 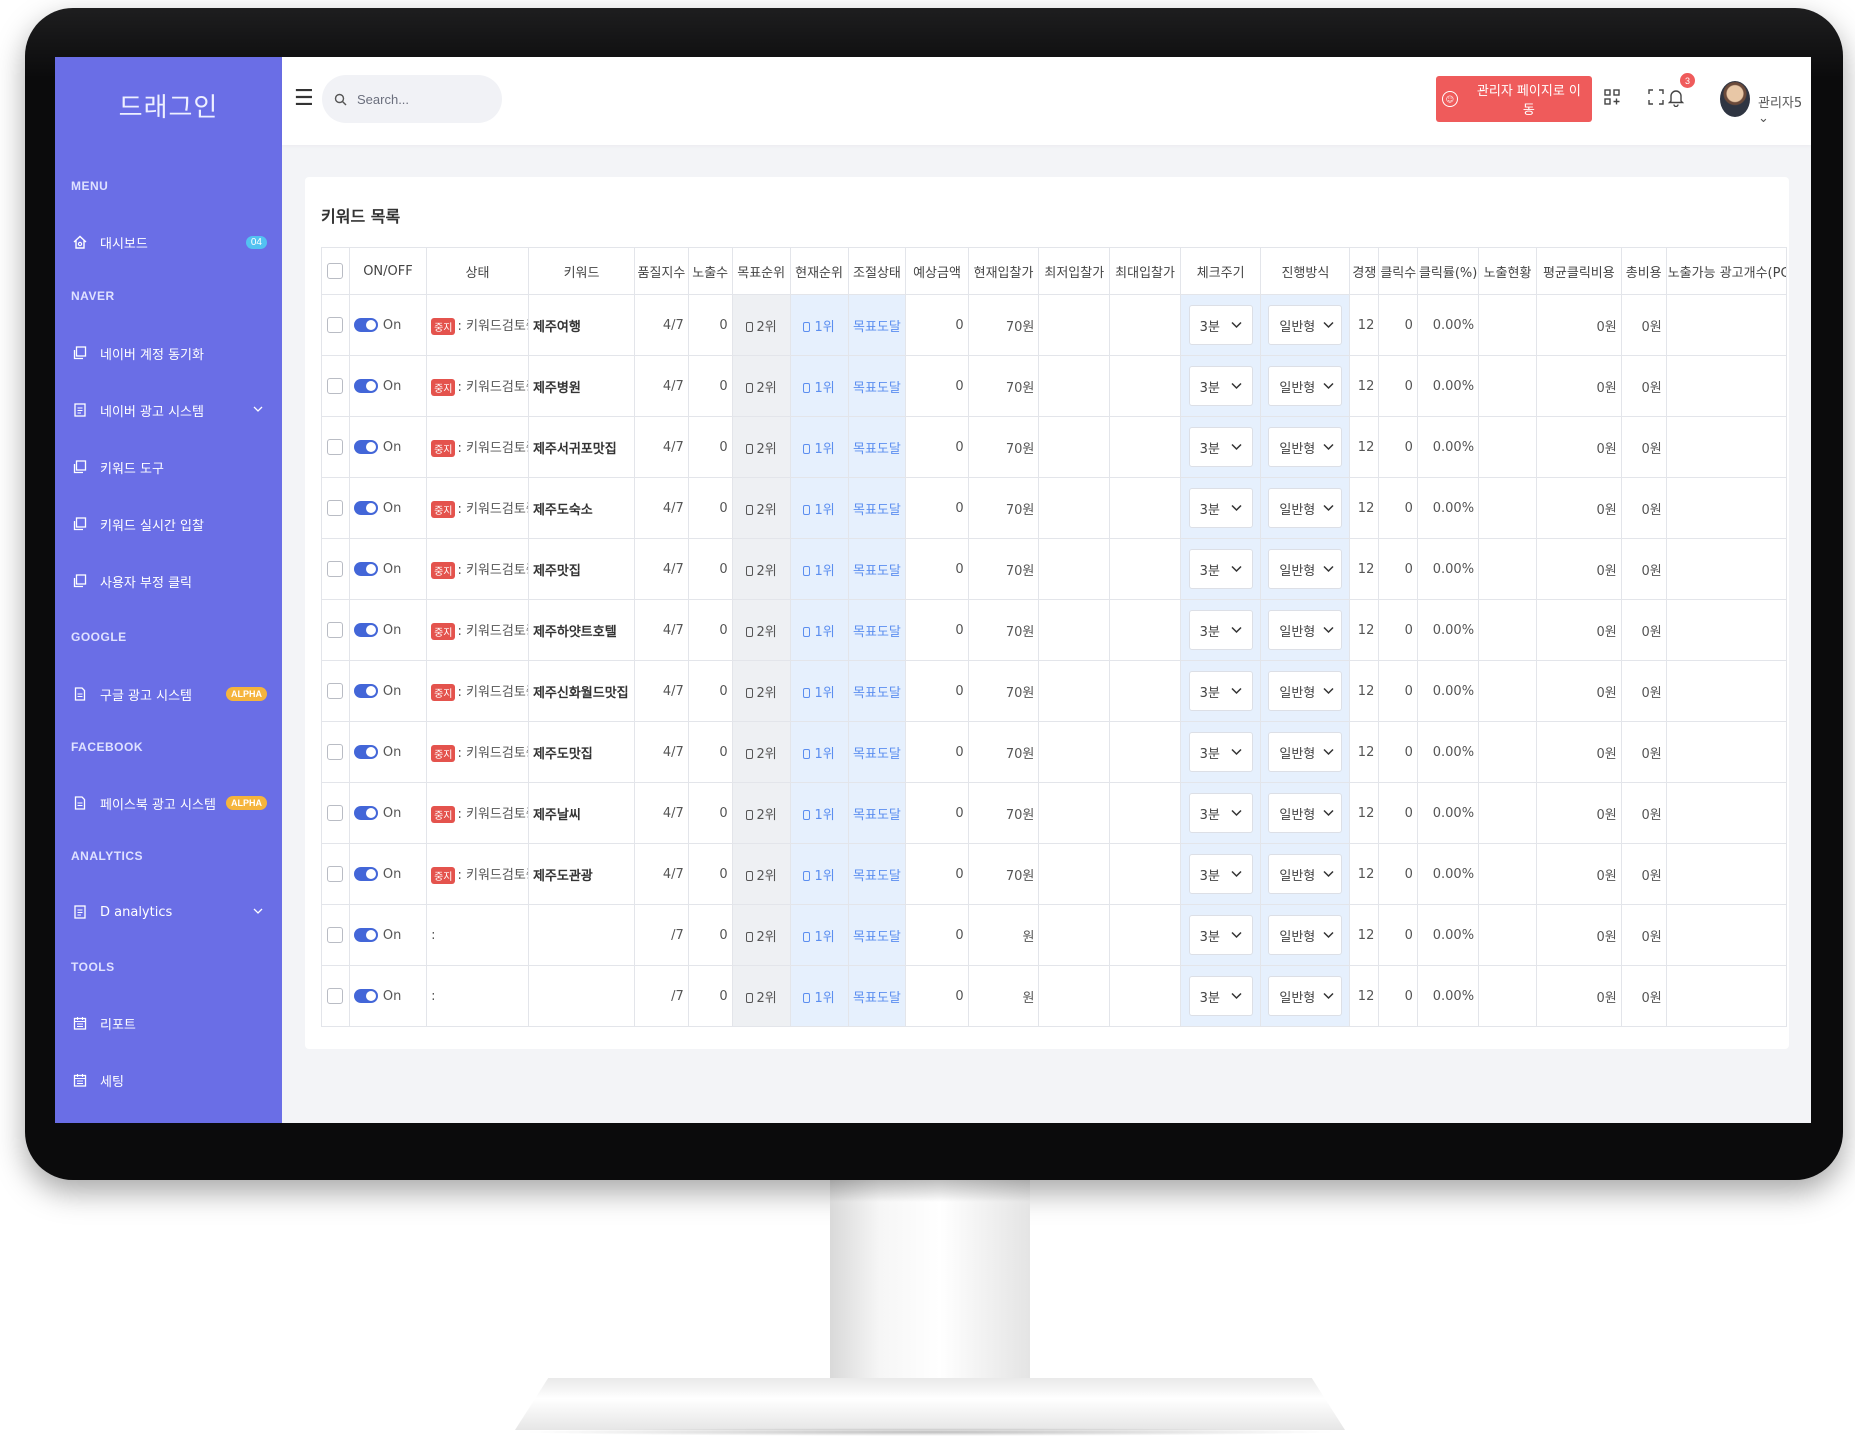 What do you see at coordinates (1735, 99) in the screenshot?
I see `avatar` at bounding box center [1735, 99].